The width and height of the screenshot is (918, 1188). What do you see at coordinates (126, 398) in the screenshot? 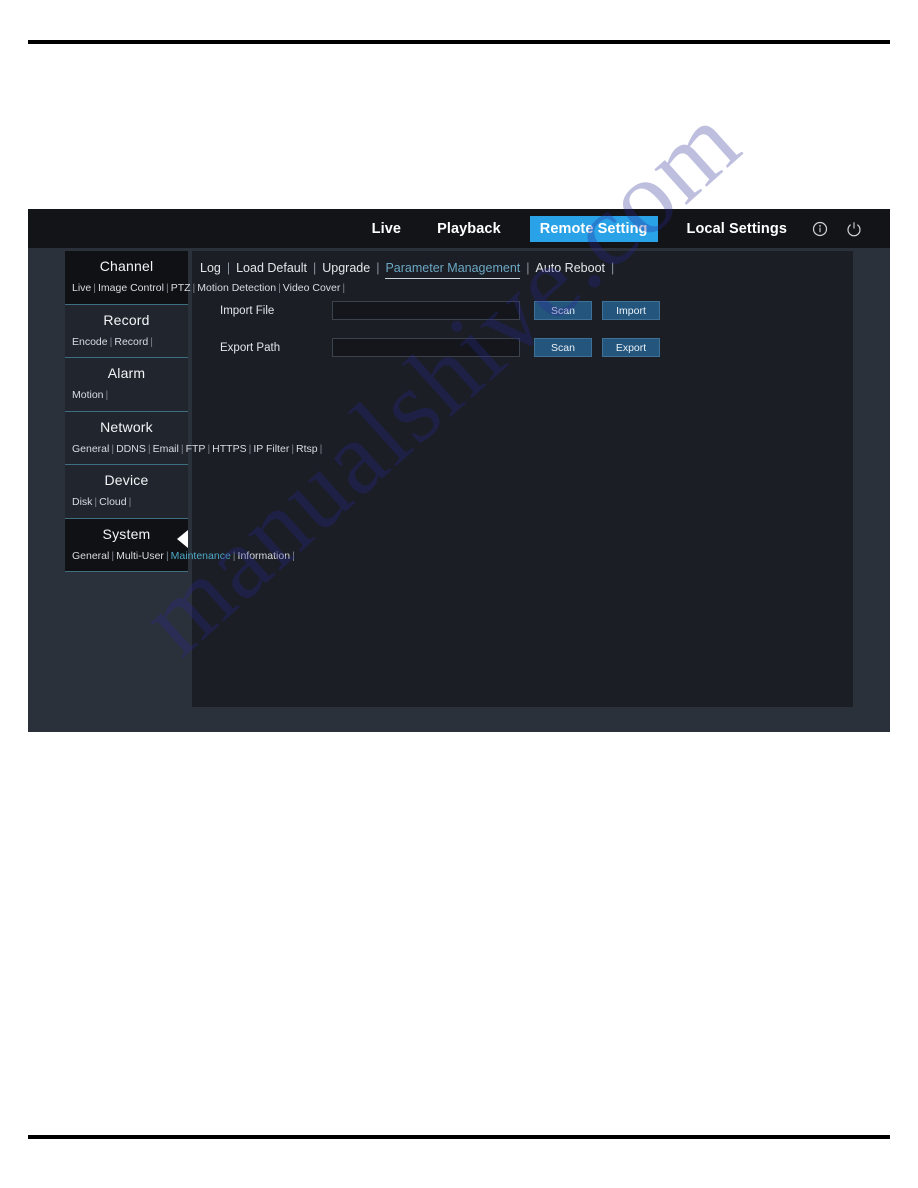
I see `sidebar-sub-list: Motion |` at bounding box center [126, 398].